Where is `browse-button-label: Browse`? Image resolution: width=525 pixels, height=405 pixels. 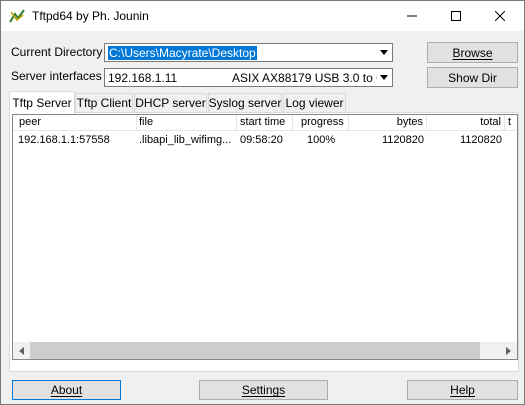 browse-button-label: Browse is located at coordinates (472, 52).